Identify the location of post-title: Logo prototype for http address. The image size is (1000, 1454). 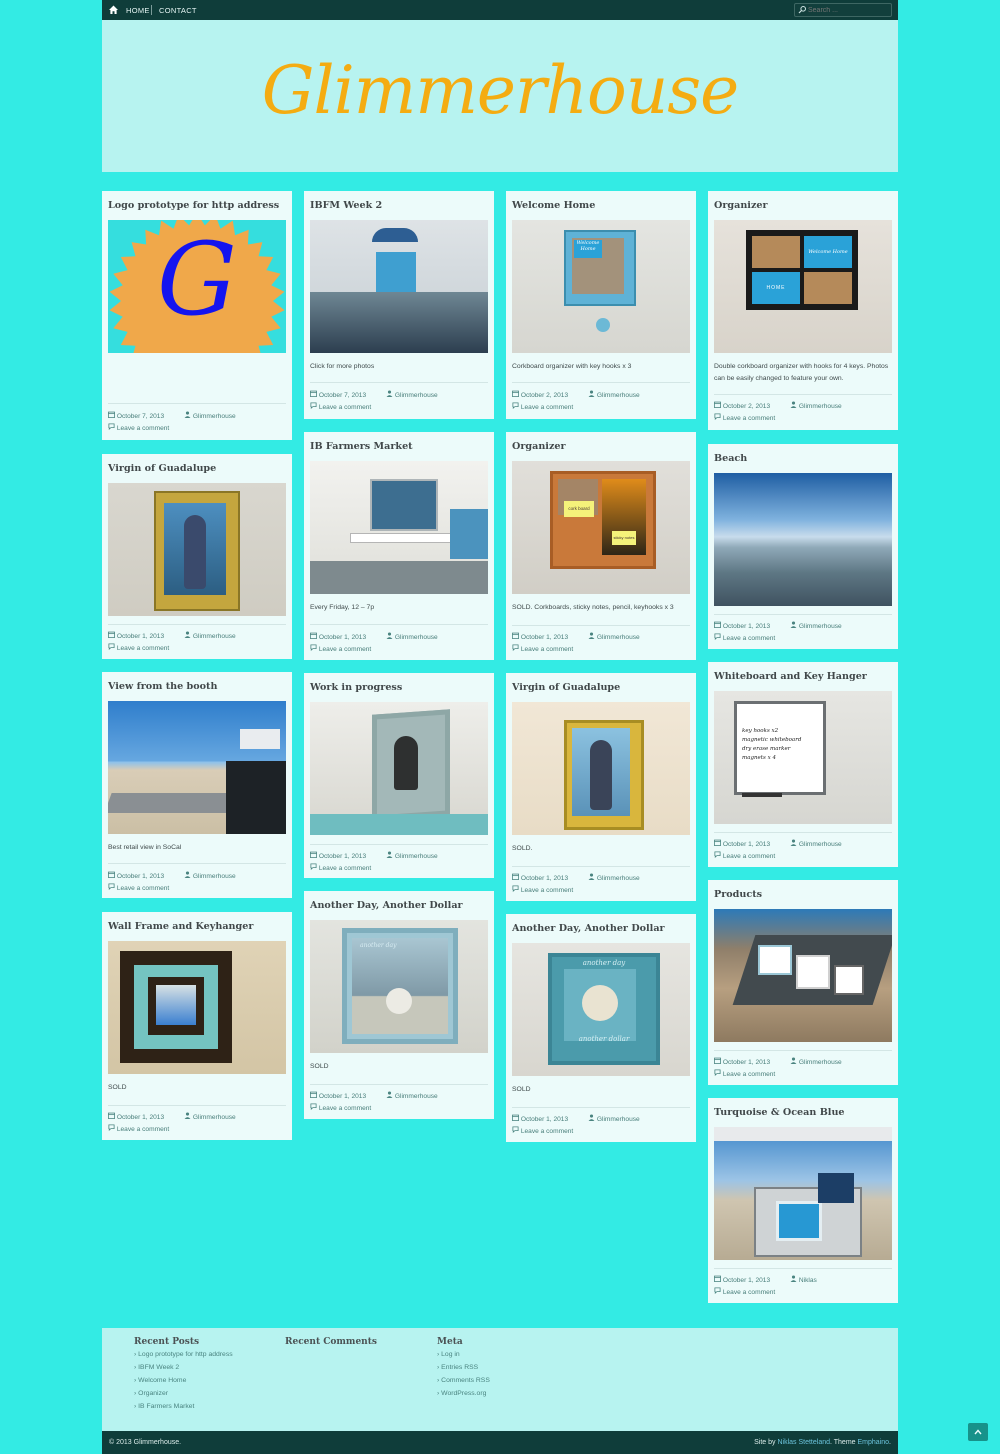
(193, 205).